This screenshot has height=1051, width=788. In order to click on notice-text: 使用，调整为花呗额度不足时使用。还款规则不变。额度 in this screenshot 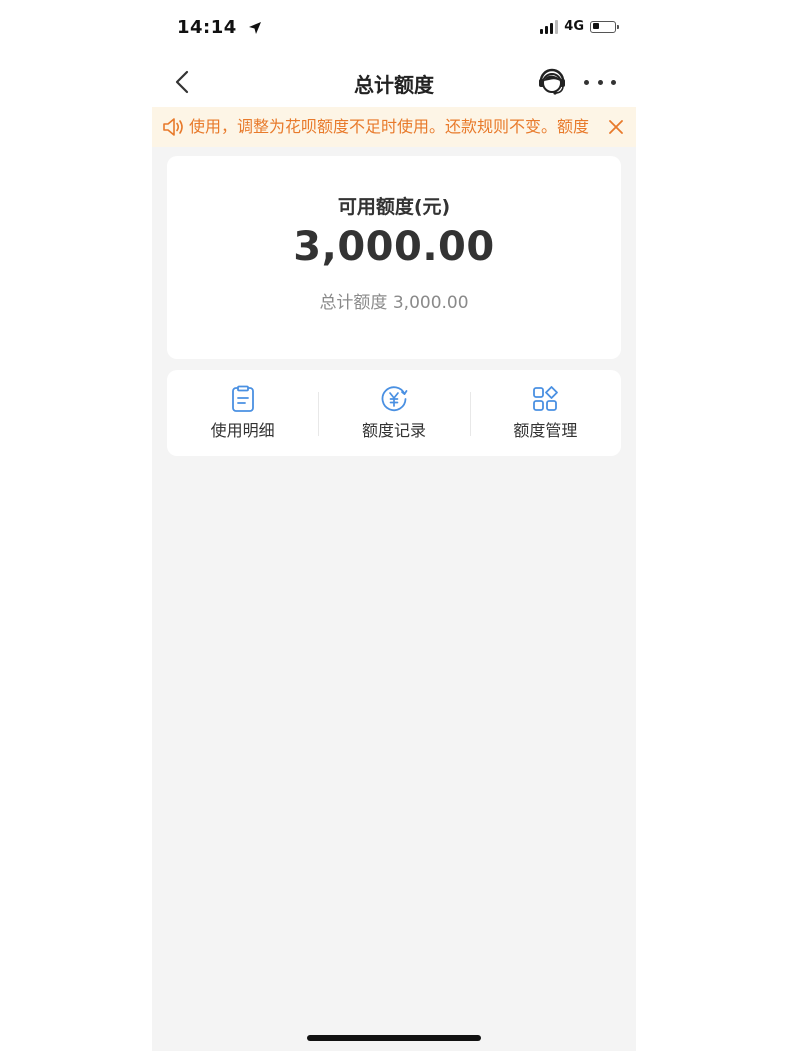, I will do `click(389, 126)`.